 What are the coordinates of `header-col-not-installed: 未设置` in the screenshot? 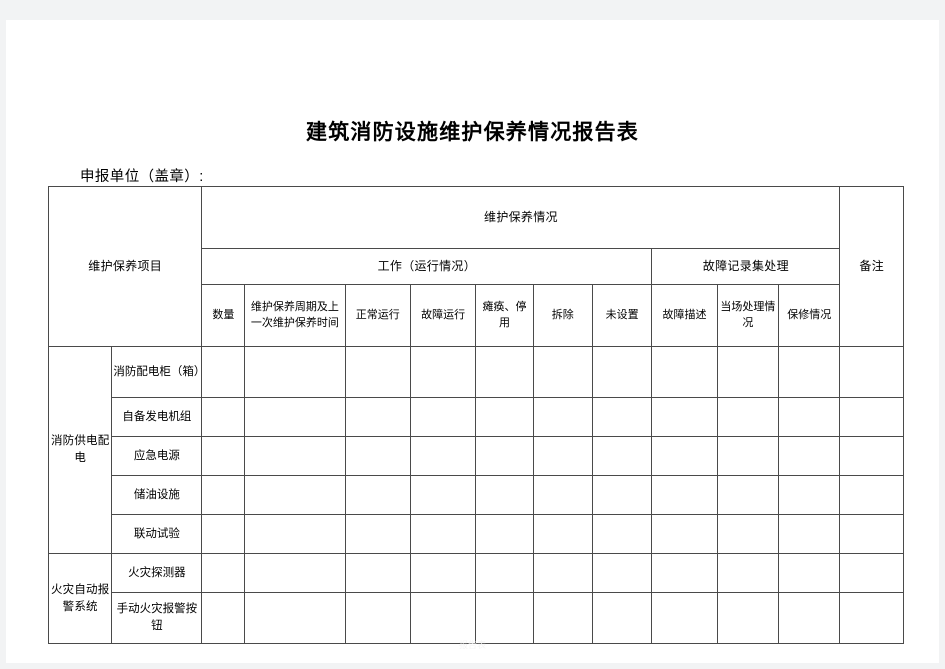 It's located at (622, 315).